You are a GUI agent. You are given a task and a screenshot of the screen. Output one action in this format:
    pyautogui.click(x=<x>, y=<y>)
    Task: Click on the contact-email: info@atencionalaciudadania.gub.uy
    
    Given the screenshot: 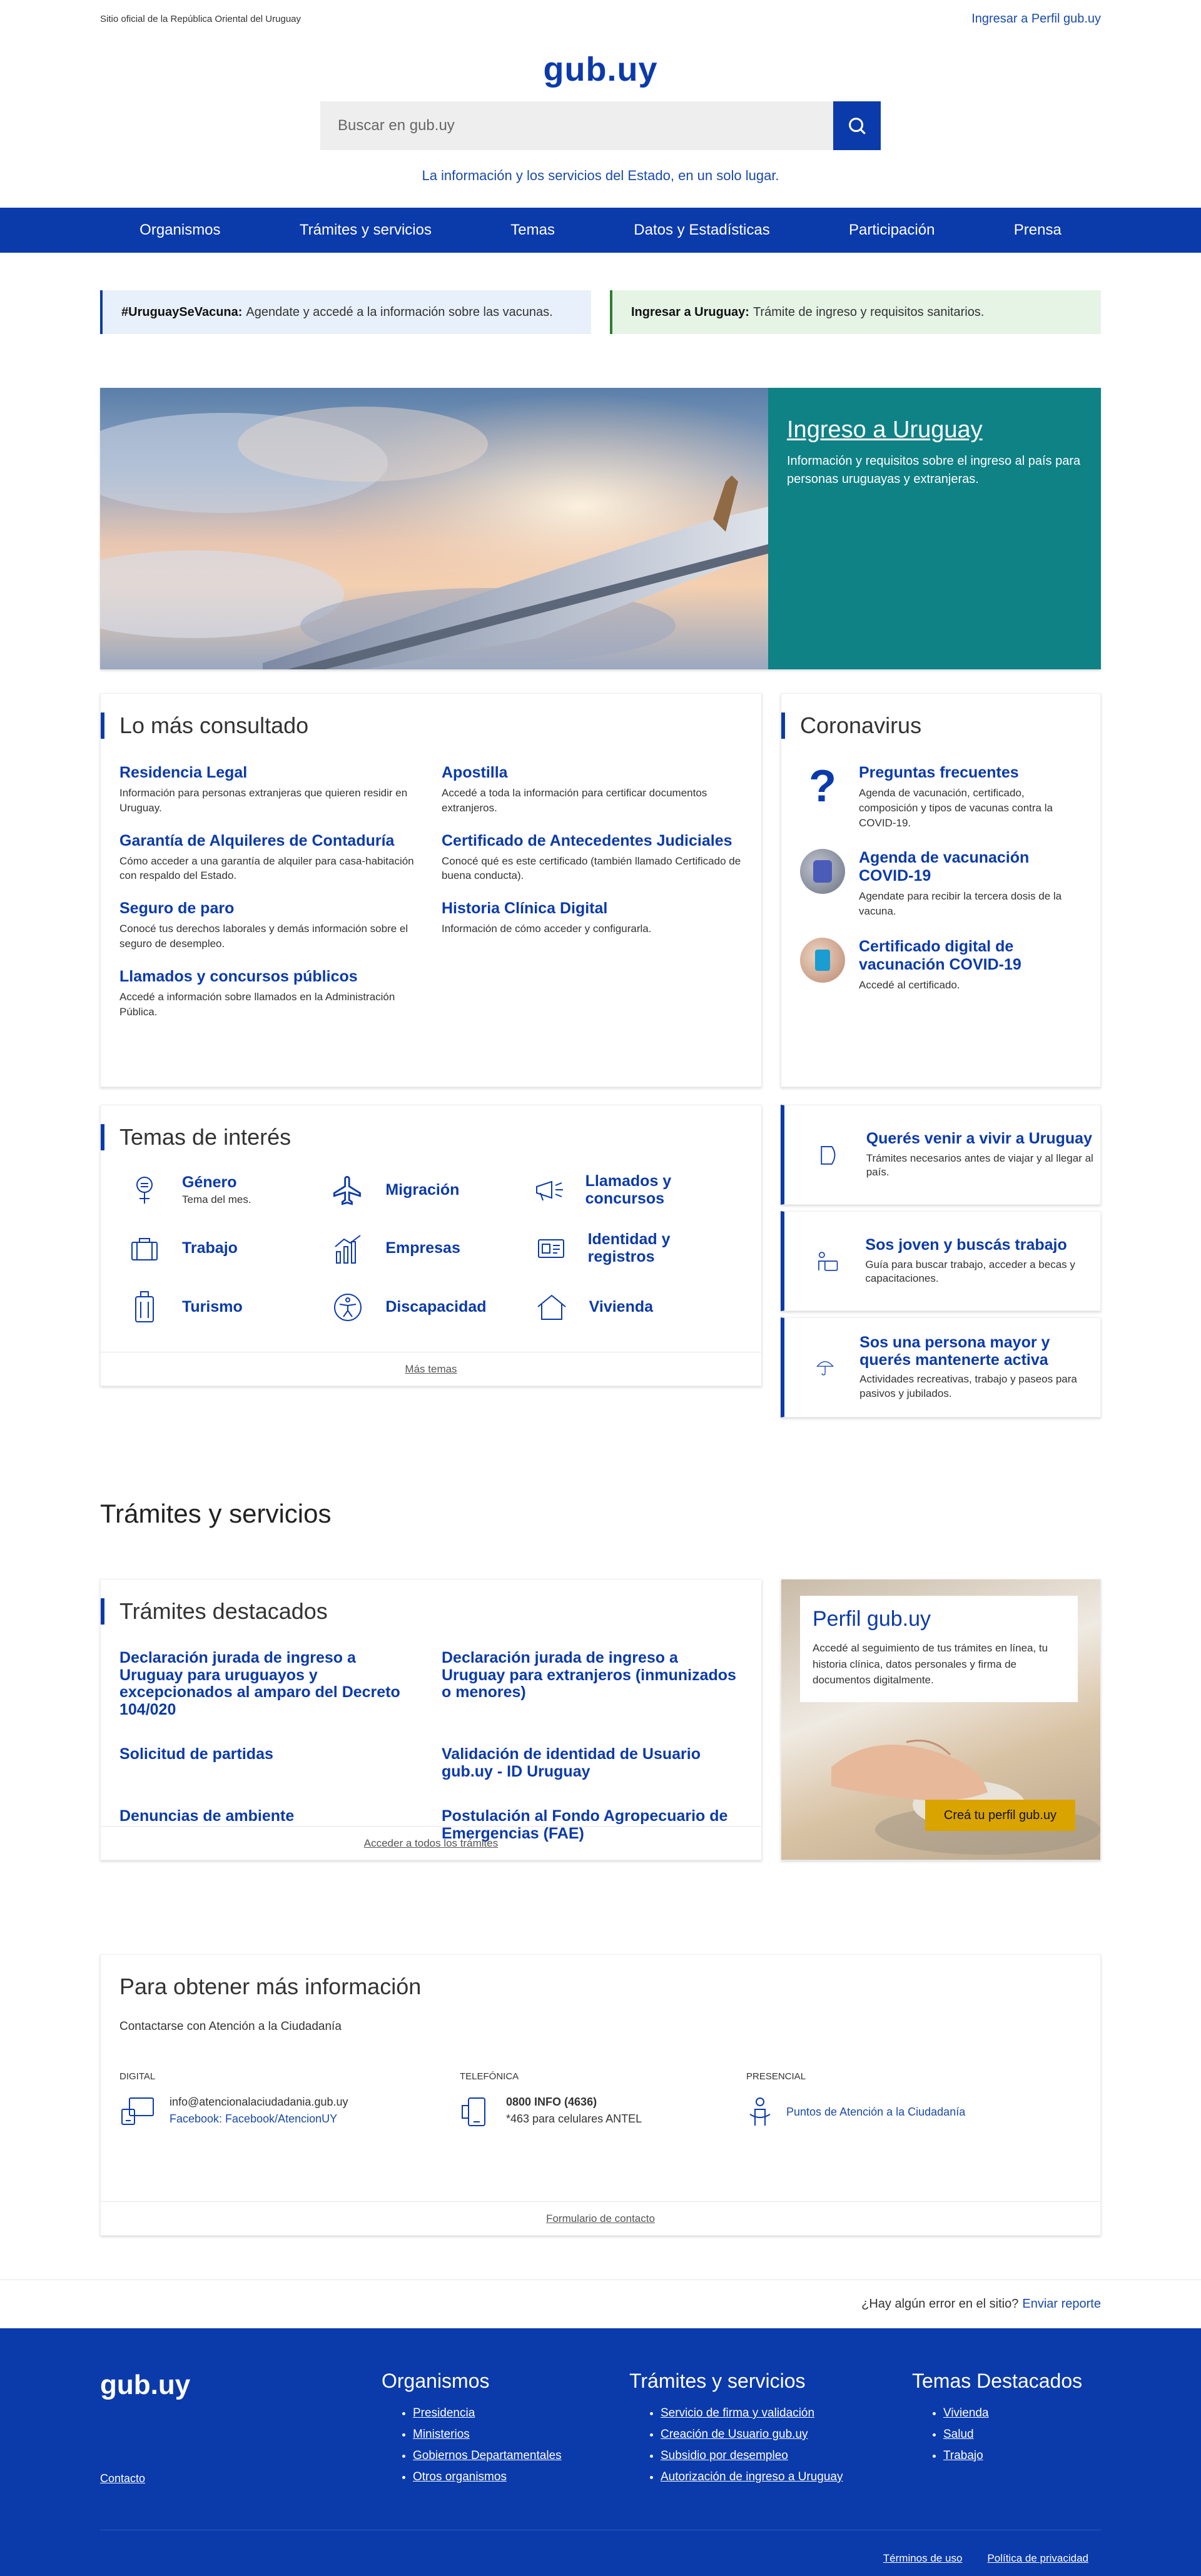 What is the action you would take?
    pyautogui.click(x=259, y=2102)
    